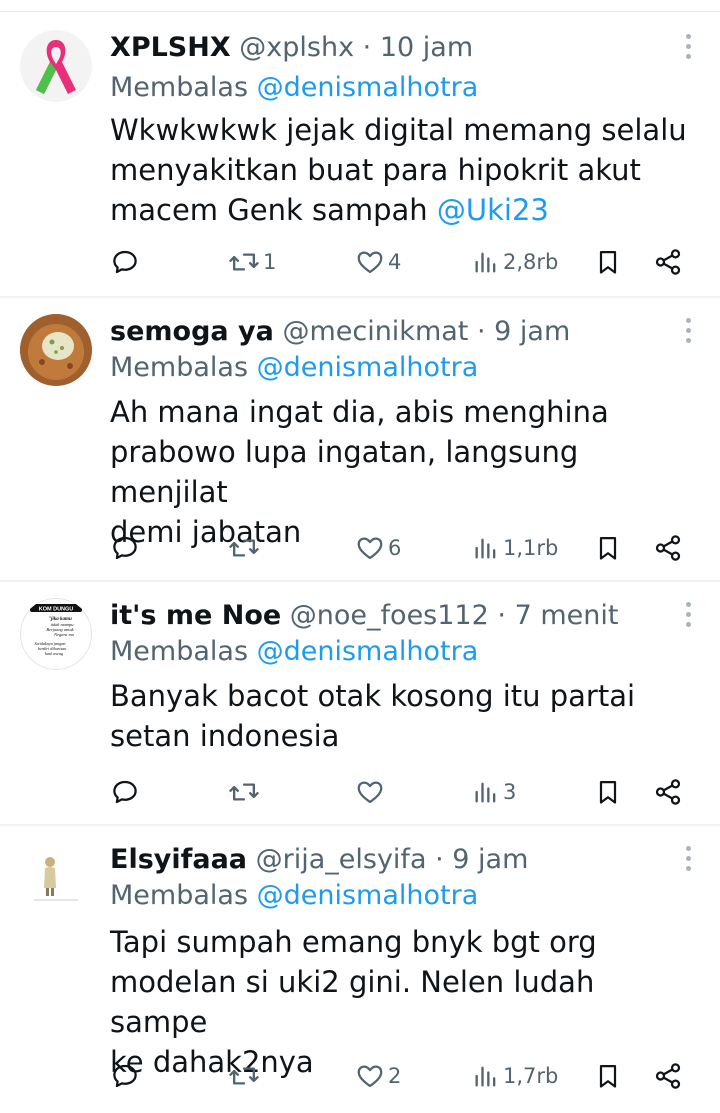 Image resolution: width=720 pixels, height=1113 pixels. Describe the element at coordinates (395, 1076) in the screenshot. I see `like-count: 2` at that location.